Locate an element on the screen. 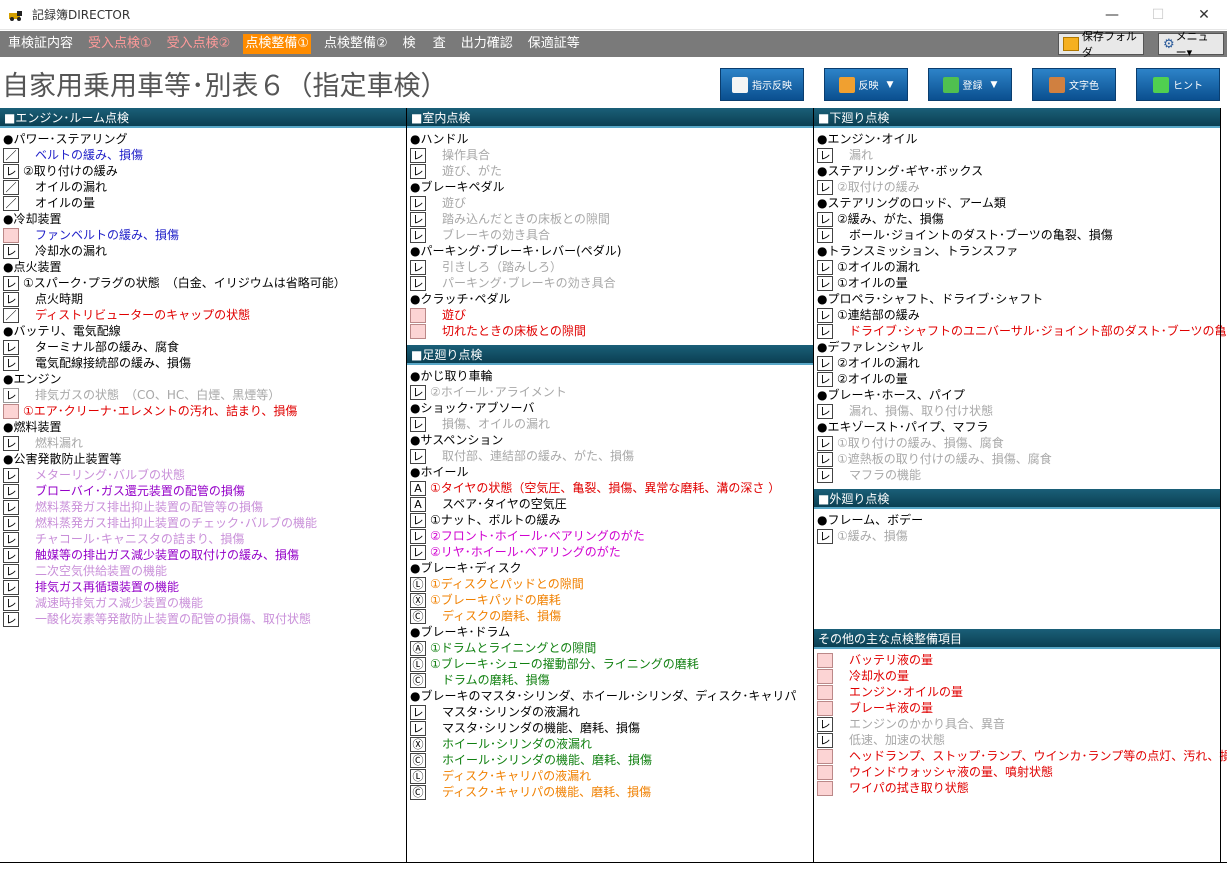  toolbar-button: 指示反映 is located at coordinates (762, 84).